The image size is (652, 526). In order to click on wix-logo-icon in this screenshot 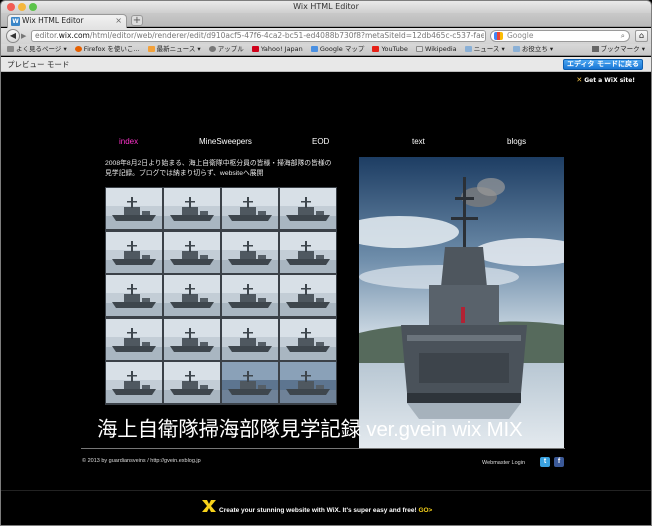, I will do `click(209, 506)`.